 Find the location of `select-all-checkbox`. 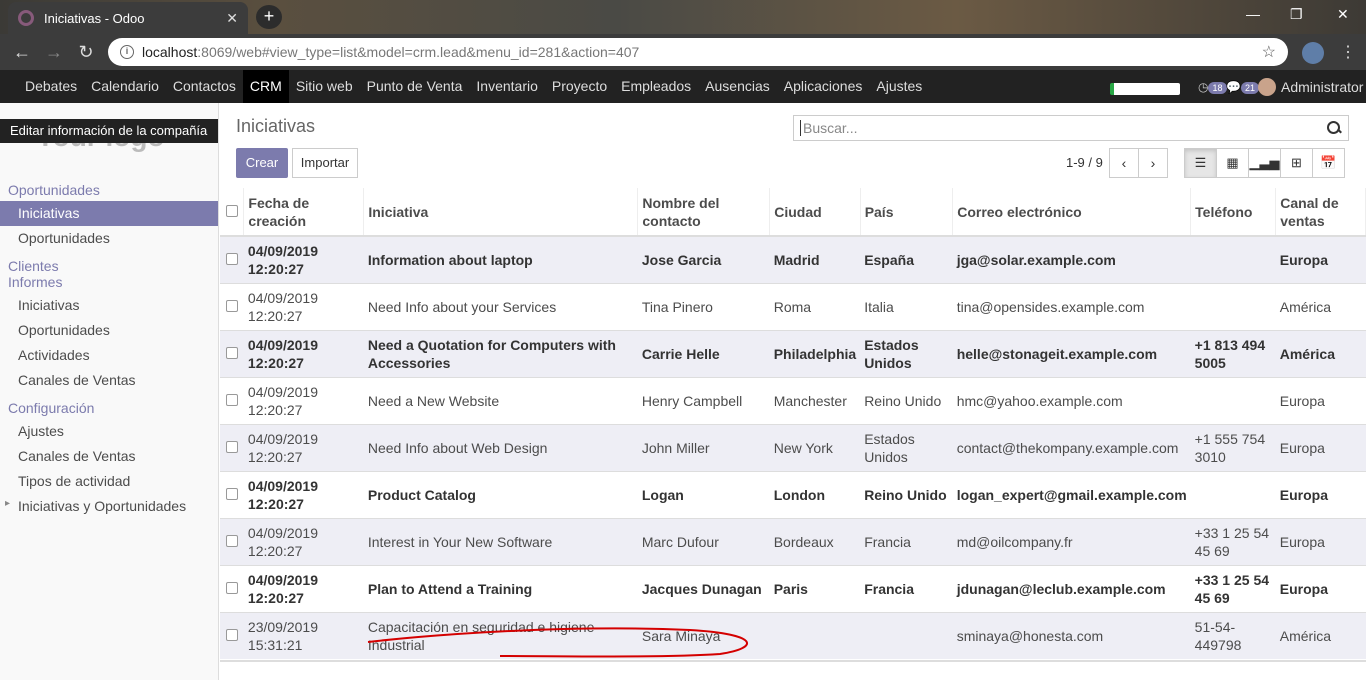

select-all-checkbox is located at coordinates (232, 210).